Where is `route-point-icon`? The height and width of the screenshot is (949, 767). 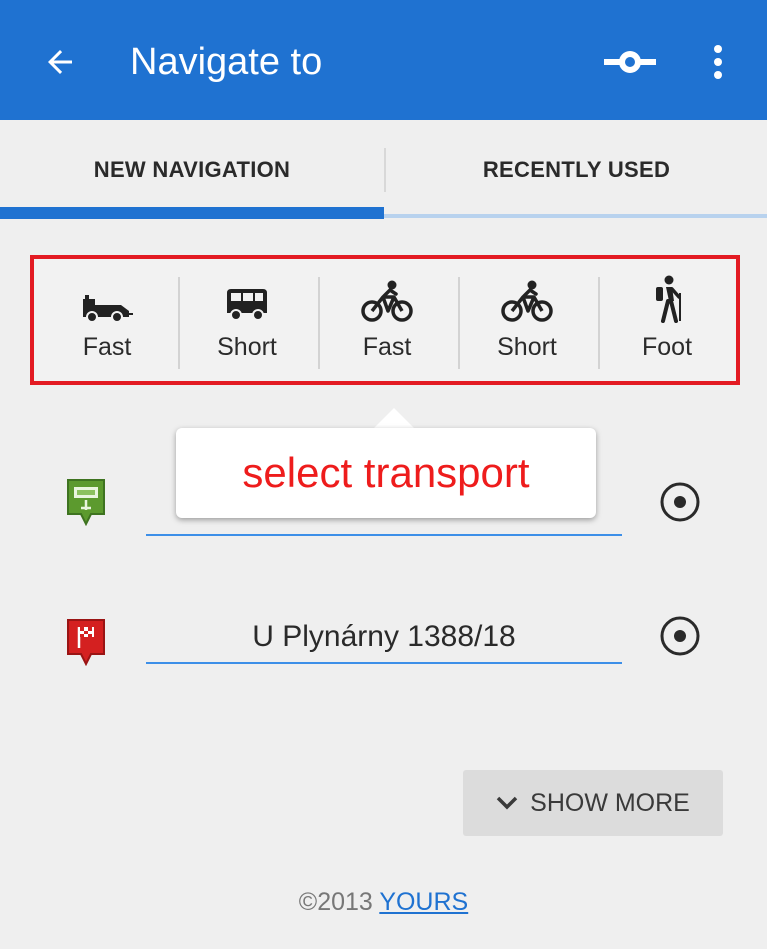
route-point-icon is located at coordinates (630, 62).